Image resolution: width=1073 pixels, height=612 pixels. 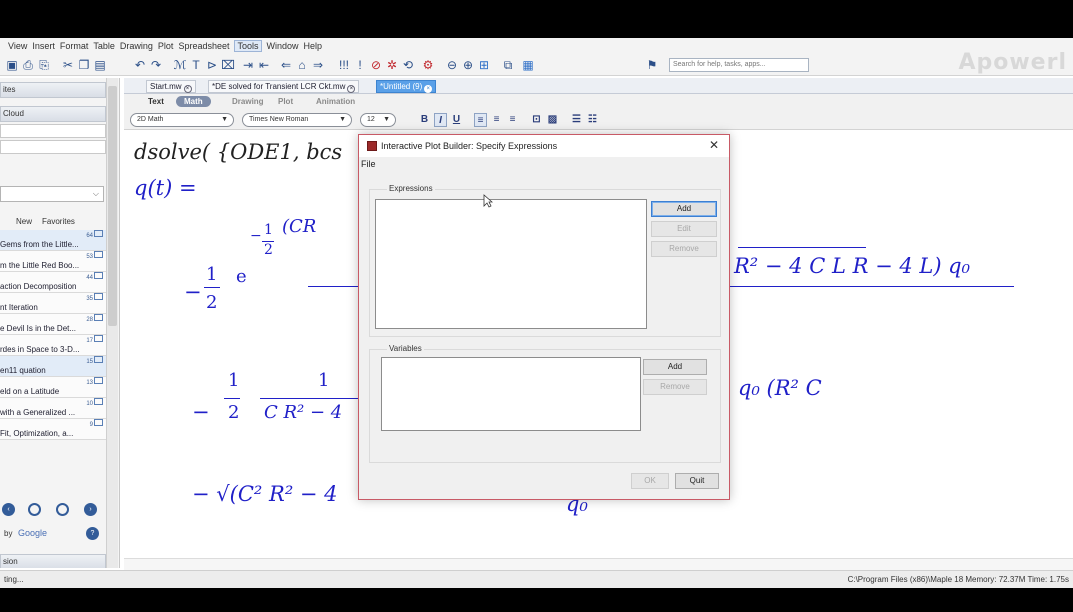 I want to click on execute-icon: !, so click(x=360, y=65).